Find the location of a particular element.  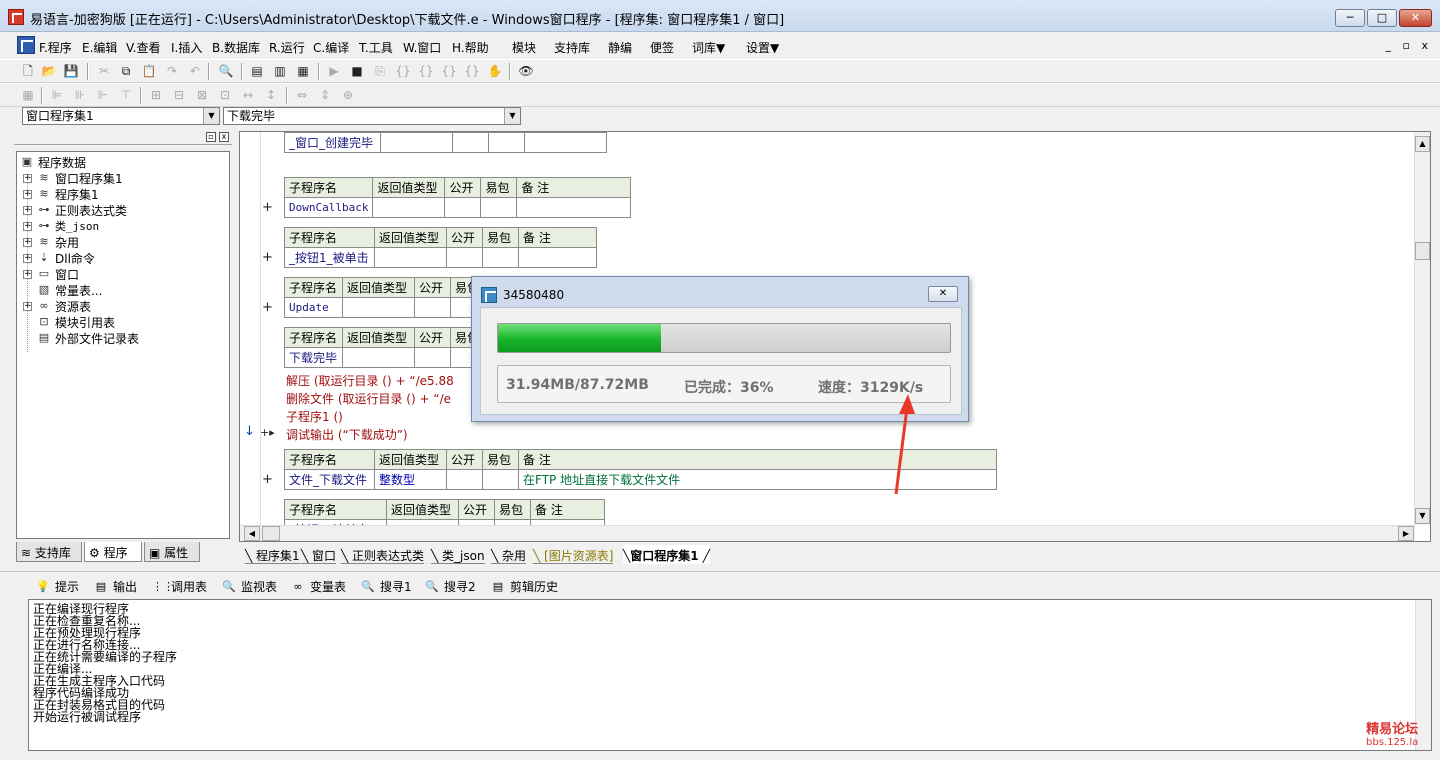

sub-name: DownCallback is located at coordinates (328, 207).